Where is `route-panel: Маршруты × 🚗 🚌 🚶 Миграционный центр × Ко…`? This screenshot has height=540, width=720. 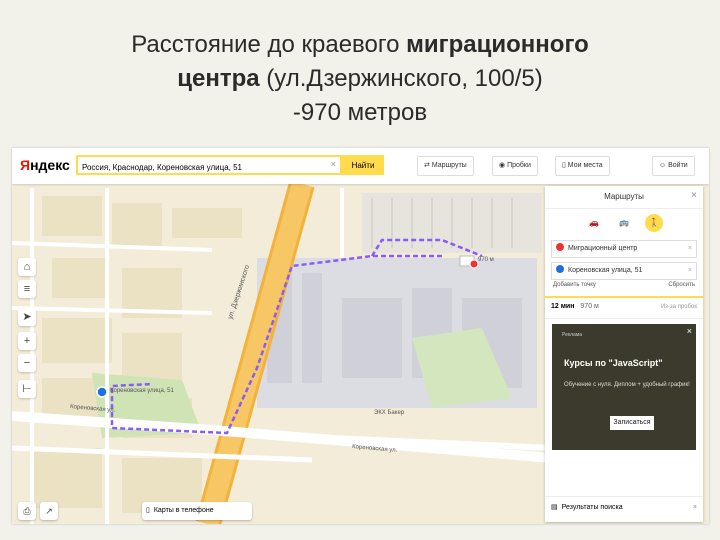
route-panel: Маршруты × 🚗 🚌 🚶 Миграционный центр × Ко… is located at coordinates (624, 354).